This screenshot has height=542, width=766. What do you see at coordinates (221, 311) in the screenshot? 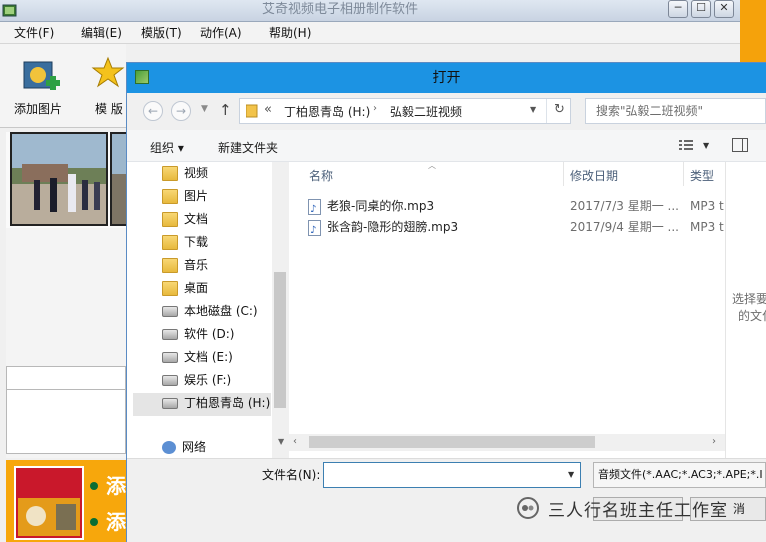
I see `nav-item-label: 本地磁盘 (C:)` at bounding box center [221, 311].